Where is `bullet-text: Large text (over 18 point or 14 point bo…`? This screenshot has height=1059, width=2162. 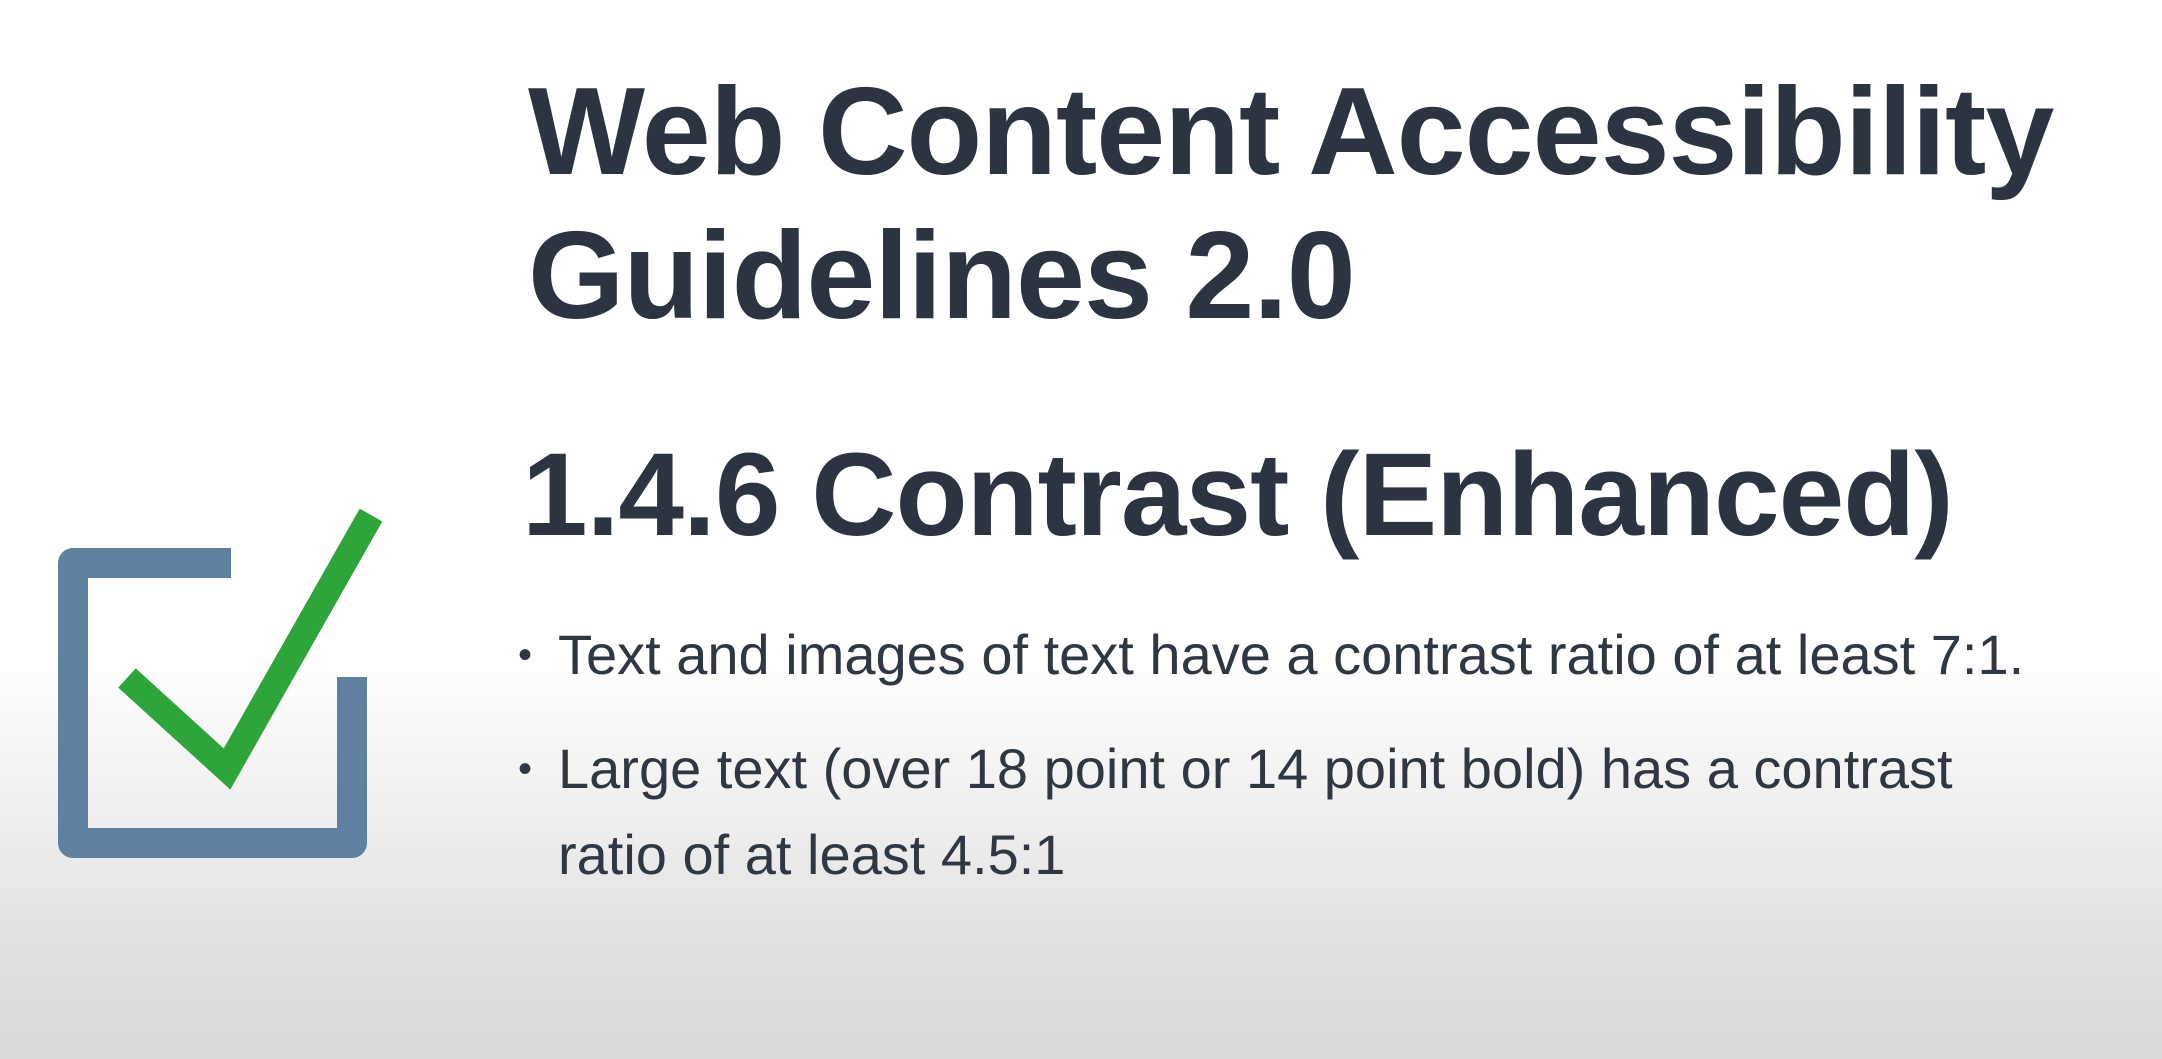 bullet-text: Large text (over 18 point or 14 point bo… is located at coordinates (1255, 811).